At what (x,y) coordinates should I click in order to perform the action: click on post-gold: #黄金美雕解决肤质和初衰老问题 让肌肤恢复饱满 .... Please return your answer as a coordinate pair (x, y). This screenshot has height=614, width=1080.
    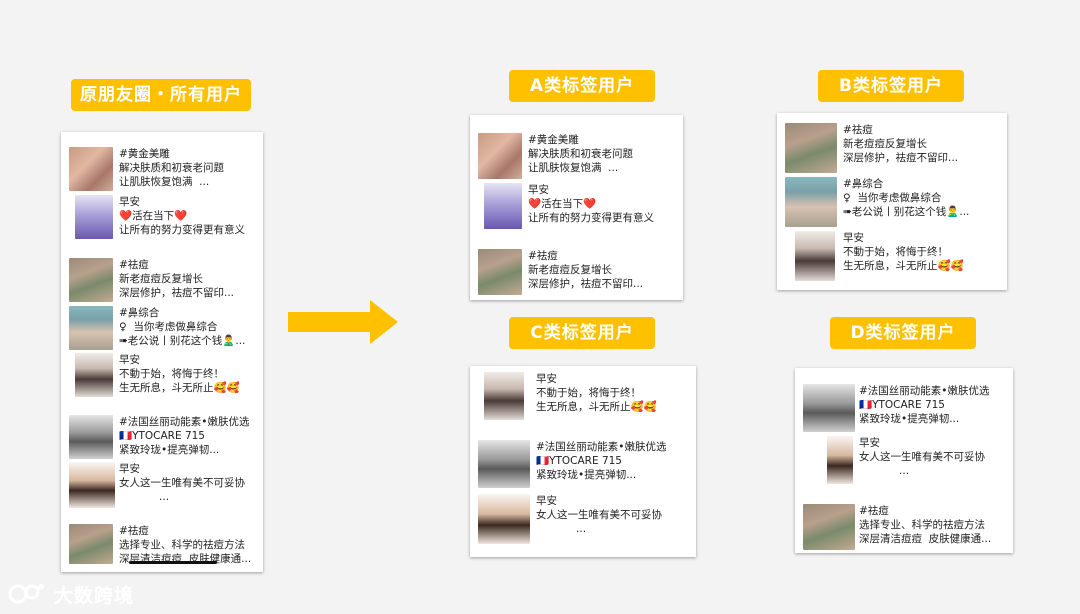
    Looking at the image, I should click on (163, 170).